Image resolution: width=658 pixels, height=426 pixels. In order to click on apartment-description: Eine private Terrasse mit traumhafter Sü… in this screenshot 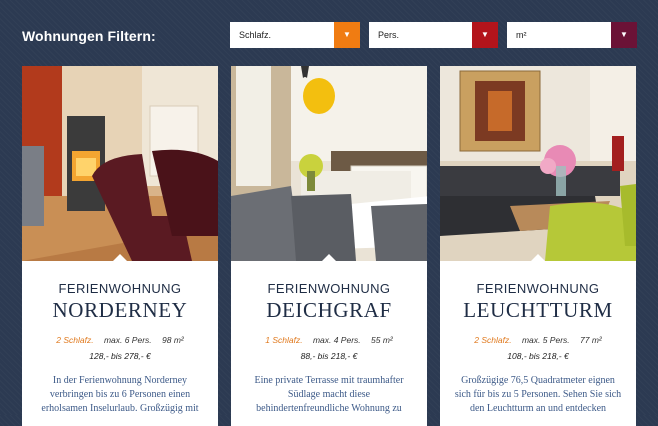, I will do `click(329, 394)`.